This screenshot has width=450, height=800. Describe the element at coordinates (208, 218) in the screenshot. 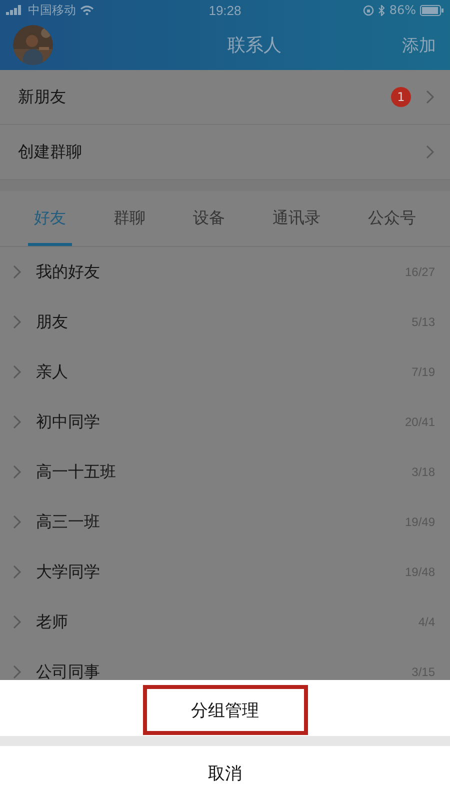

I see `tab: 设备` at that location.